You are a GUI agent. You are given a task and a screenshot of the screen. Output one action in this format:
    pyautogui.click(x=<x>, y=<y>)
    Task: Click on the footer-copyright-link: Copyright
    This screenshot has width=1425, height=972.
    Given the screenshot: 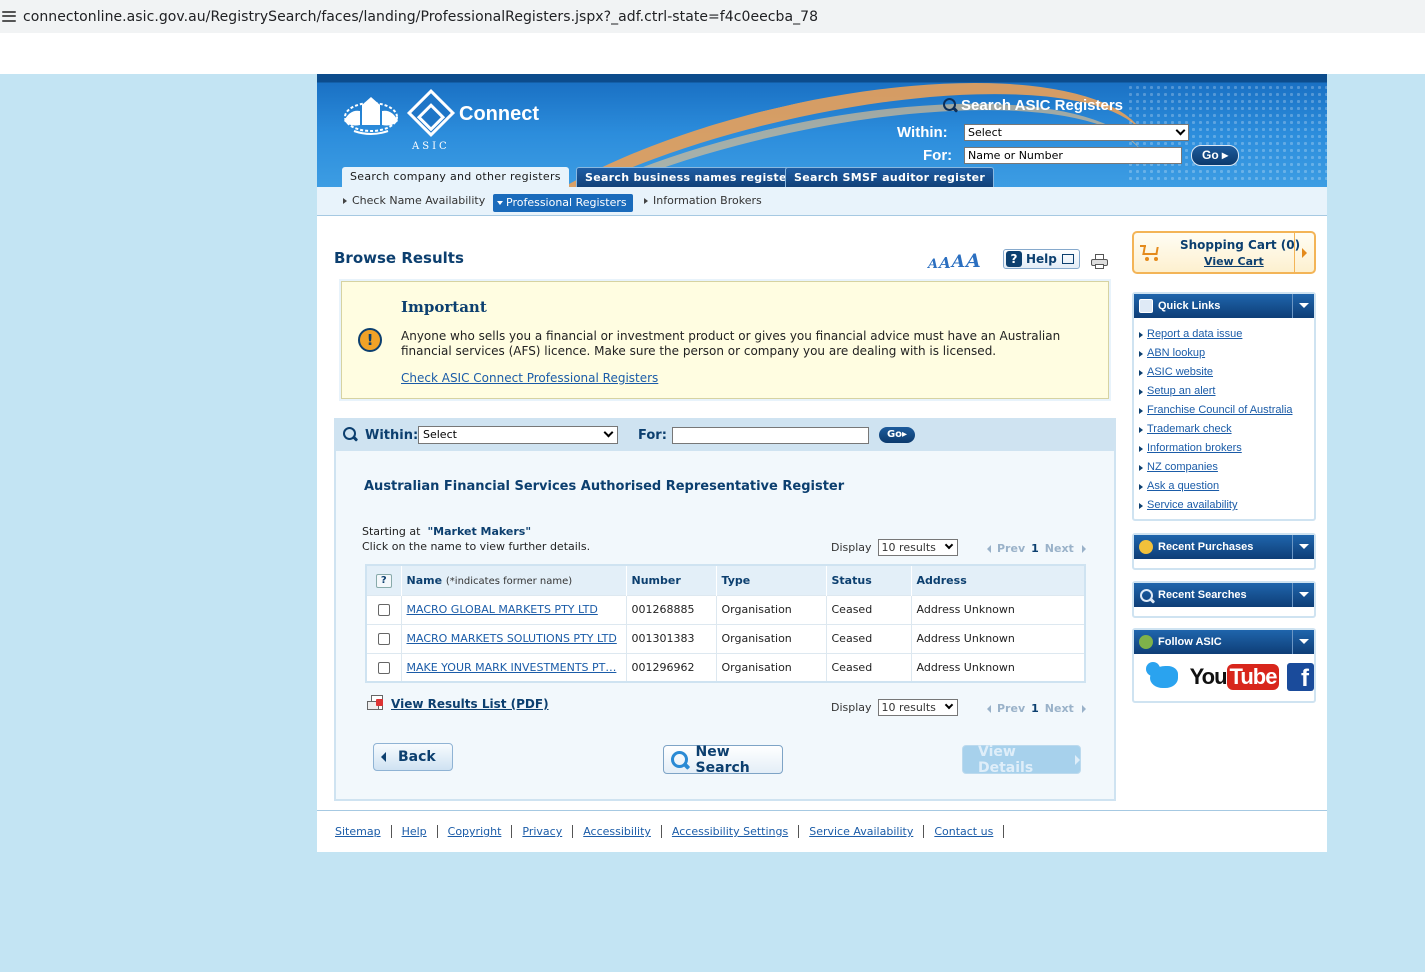 What is the action you would take?
    pyautogui.click(x=480, y=831)
    